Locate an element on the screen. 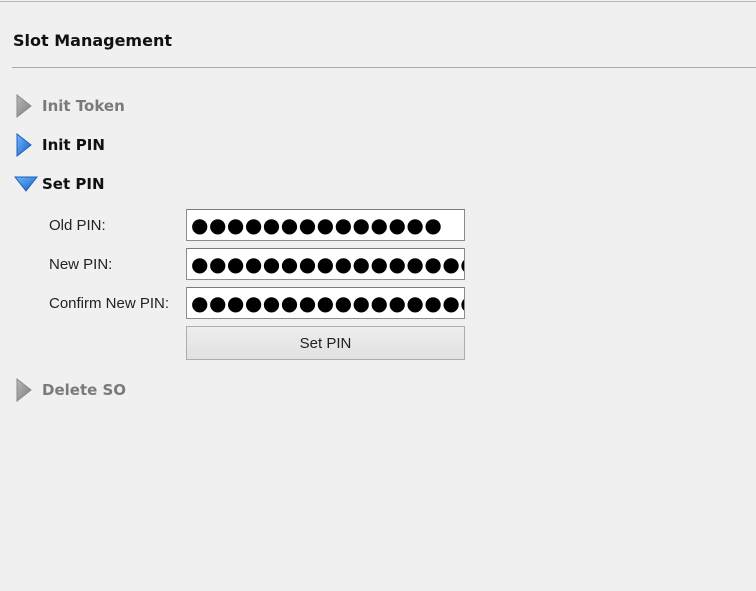 This screenshot has height=591, width=756. section-init-pin: Init PIN is located at coordinates (59, 145).